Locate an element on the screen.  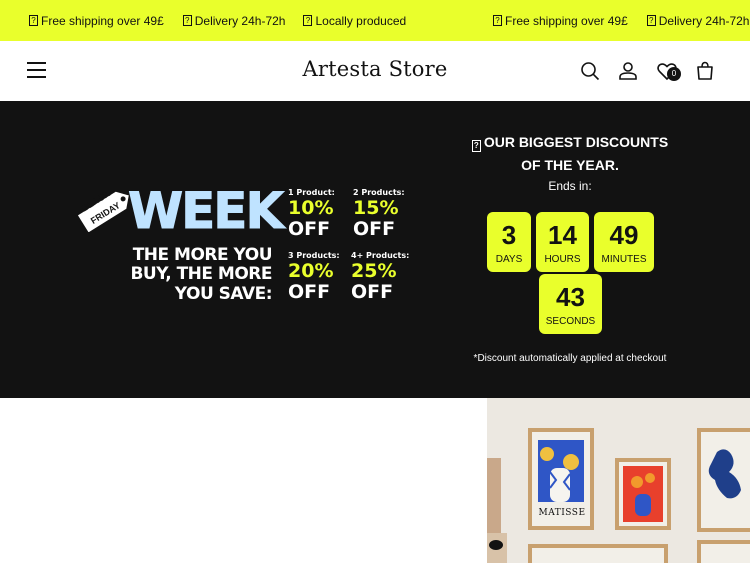
search-icon is located at coordinates (590, 71).